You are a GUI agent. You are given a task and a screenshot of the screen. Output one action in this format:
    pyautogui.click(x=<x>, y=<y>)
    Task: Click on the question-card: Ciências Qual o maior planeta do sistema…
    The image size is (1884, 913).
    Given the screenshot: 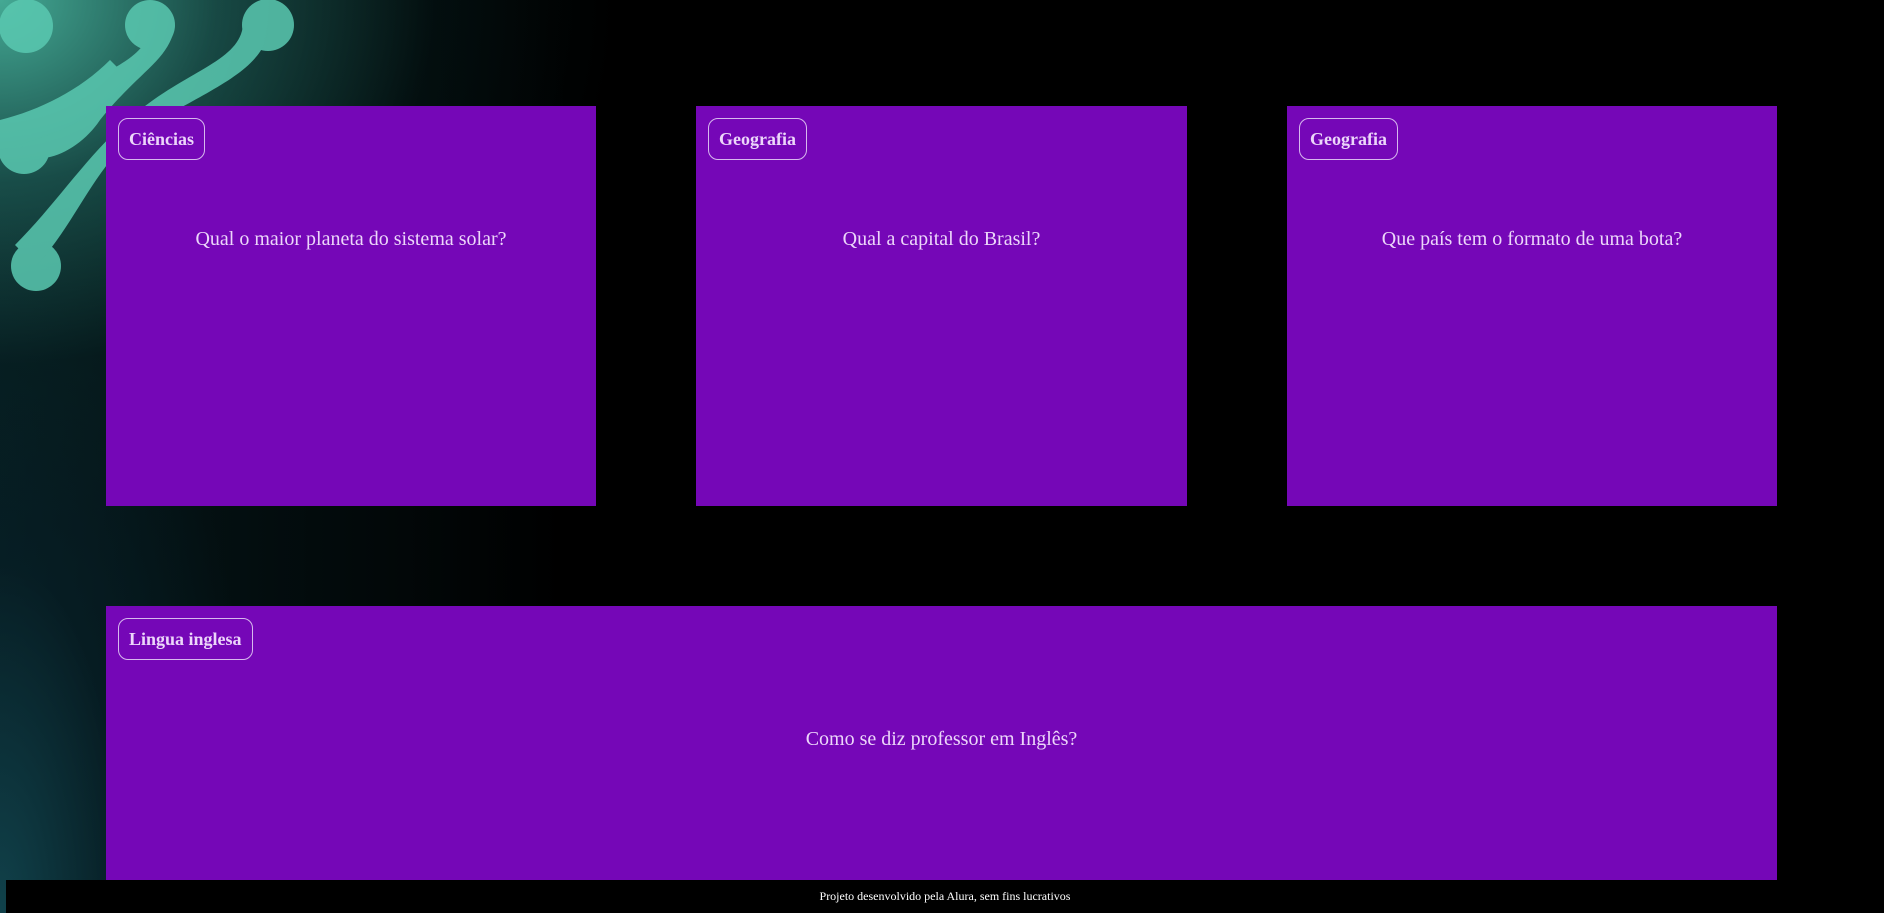 What is the action you would take?
    pyautogui.click(x=351, y=306)
    